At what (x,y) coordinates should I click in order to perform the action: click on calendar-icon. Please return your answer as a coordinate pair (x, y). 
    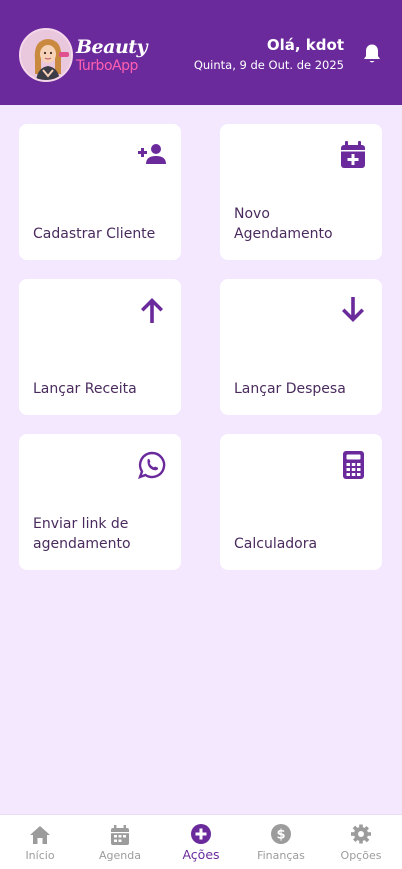
    Looking at the image, I should click on (120, 835).